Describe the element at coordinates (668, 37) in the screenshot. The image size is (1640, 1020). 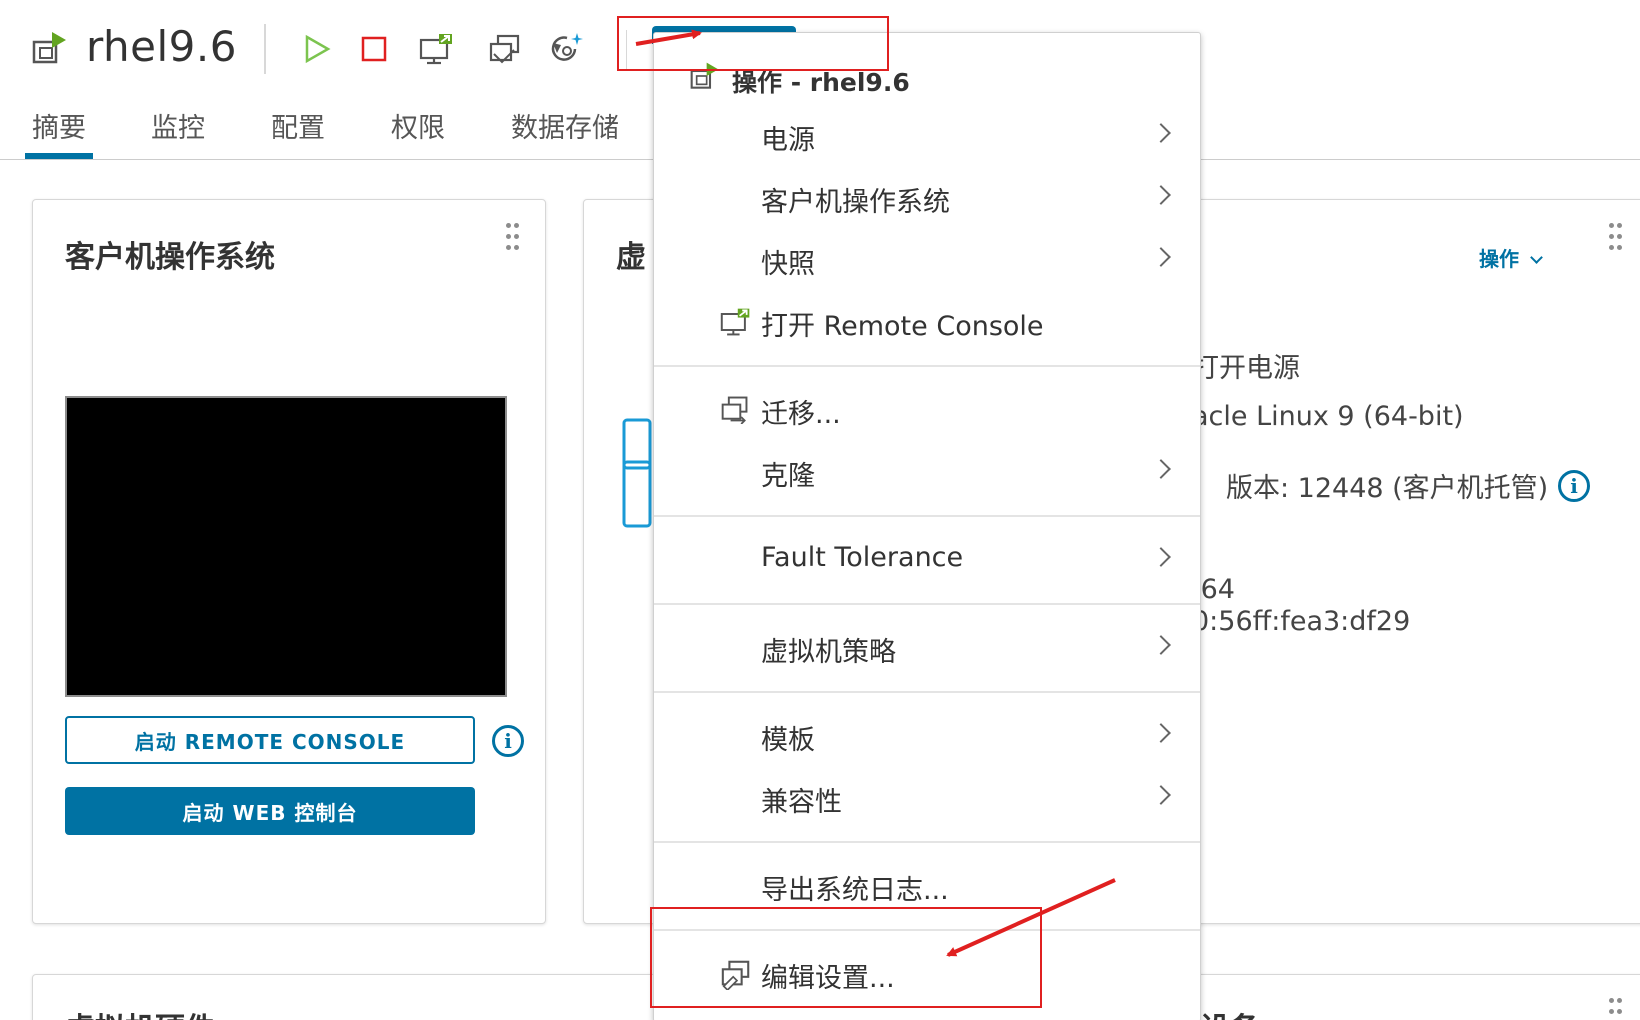
I see `arrow-to-actions-menu` at that location.